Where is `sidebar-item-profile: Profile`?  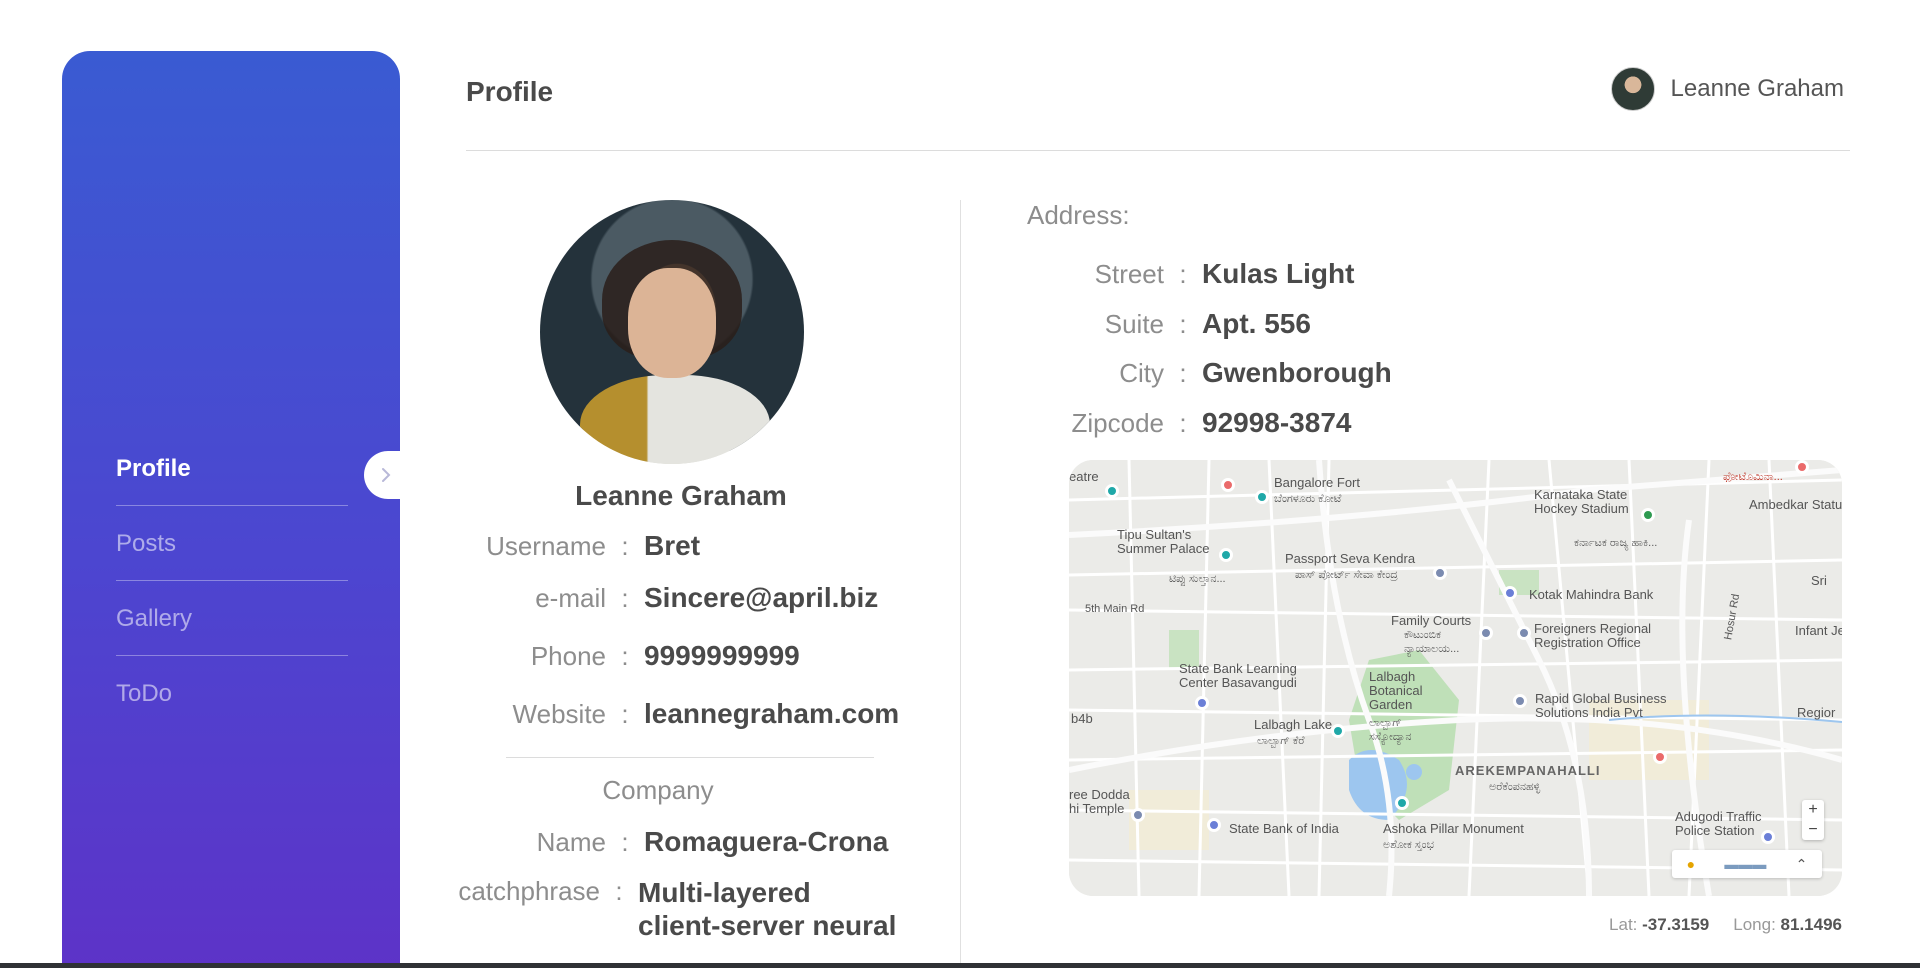 sidebar-item-profile: Profile is located at coordinates (232, 468).